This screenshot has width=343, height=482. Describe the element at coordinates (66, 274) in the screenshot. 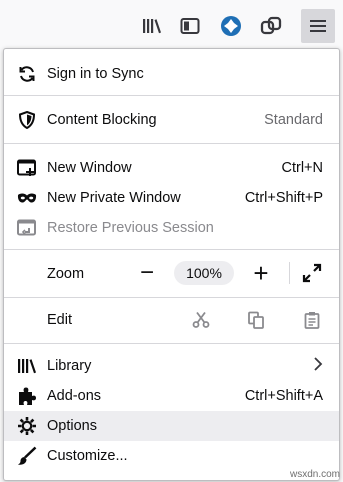

I see `zoom-label: Zoom` at that location.